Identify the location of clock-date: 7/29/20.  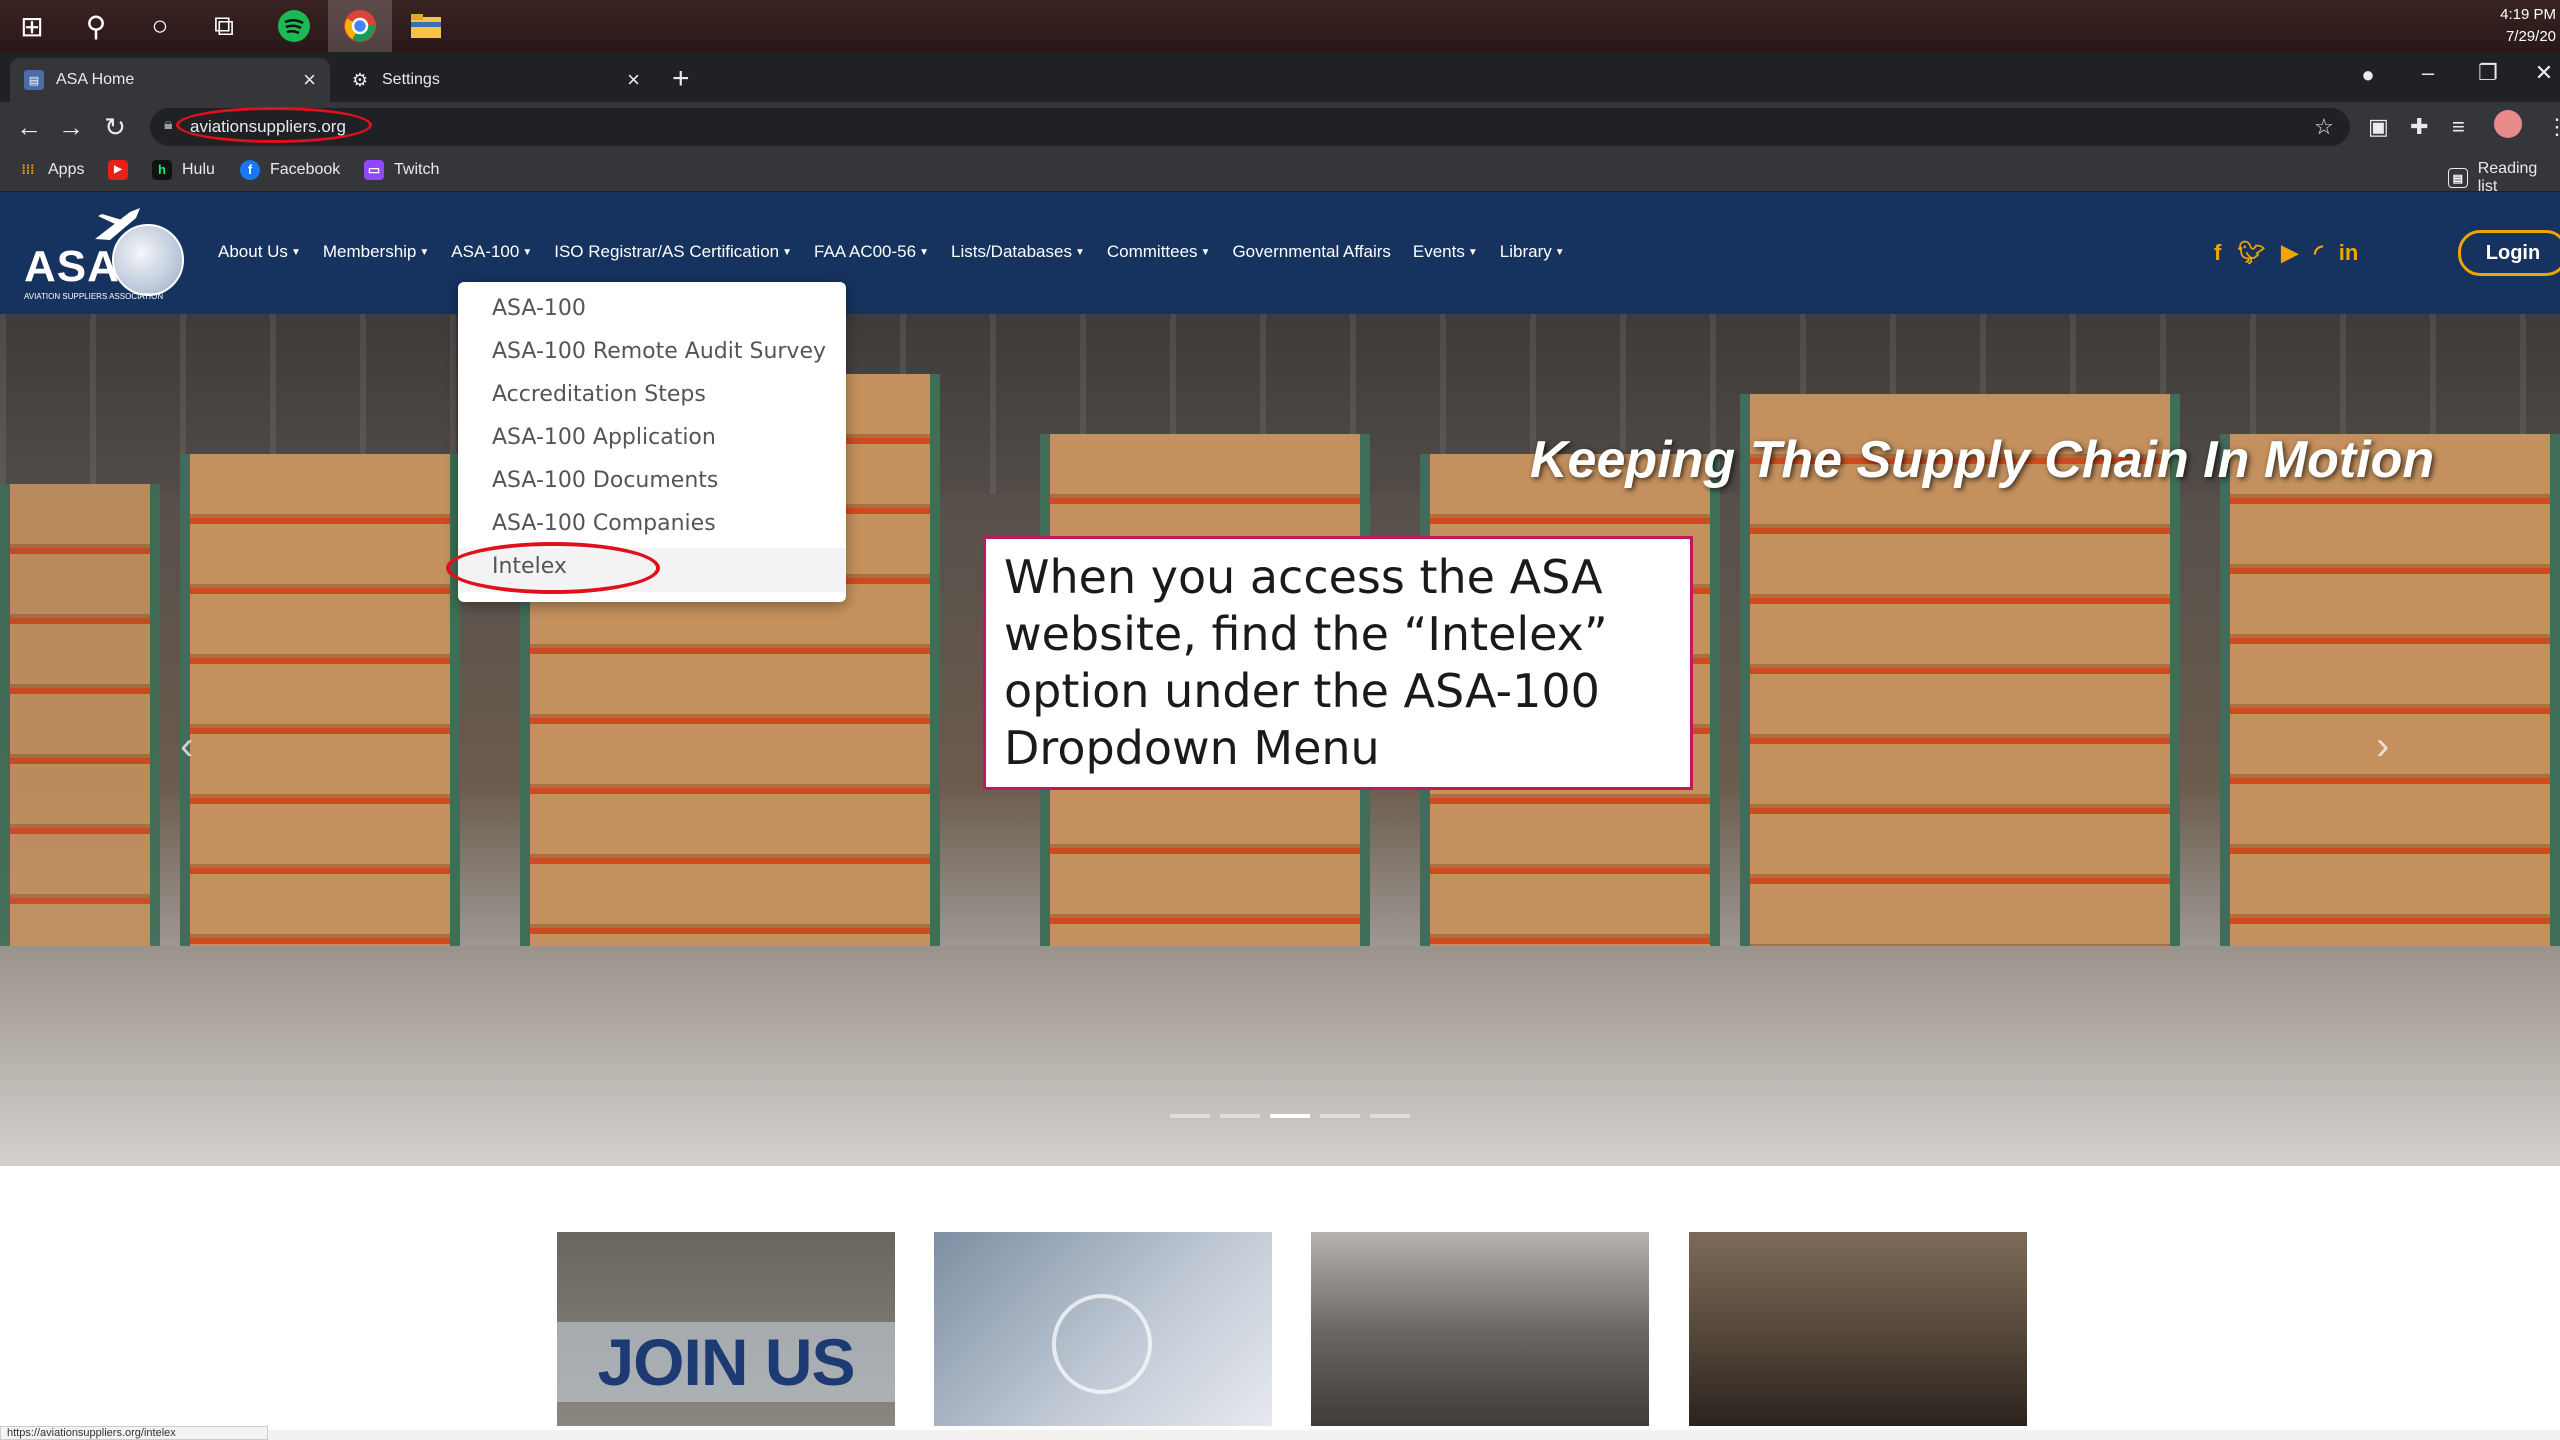
(2530, 36).